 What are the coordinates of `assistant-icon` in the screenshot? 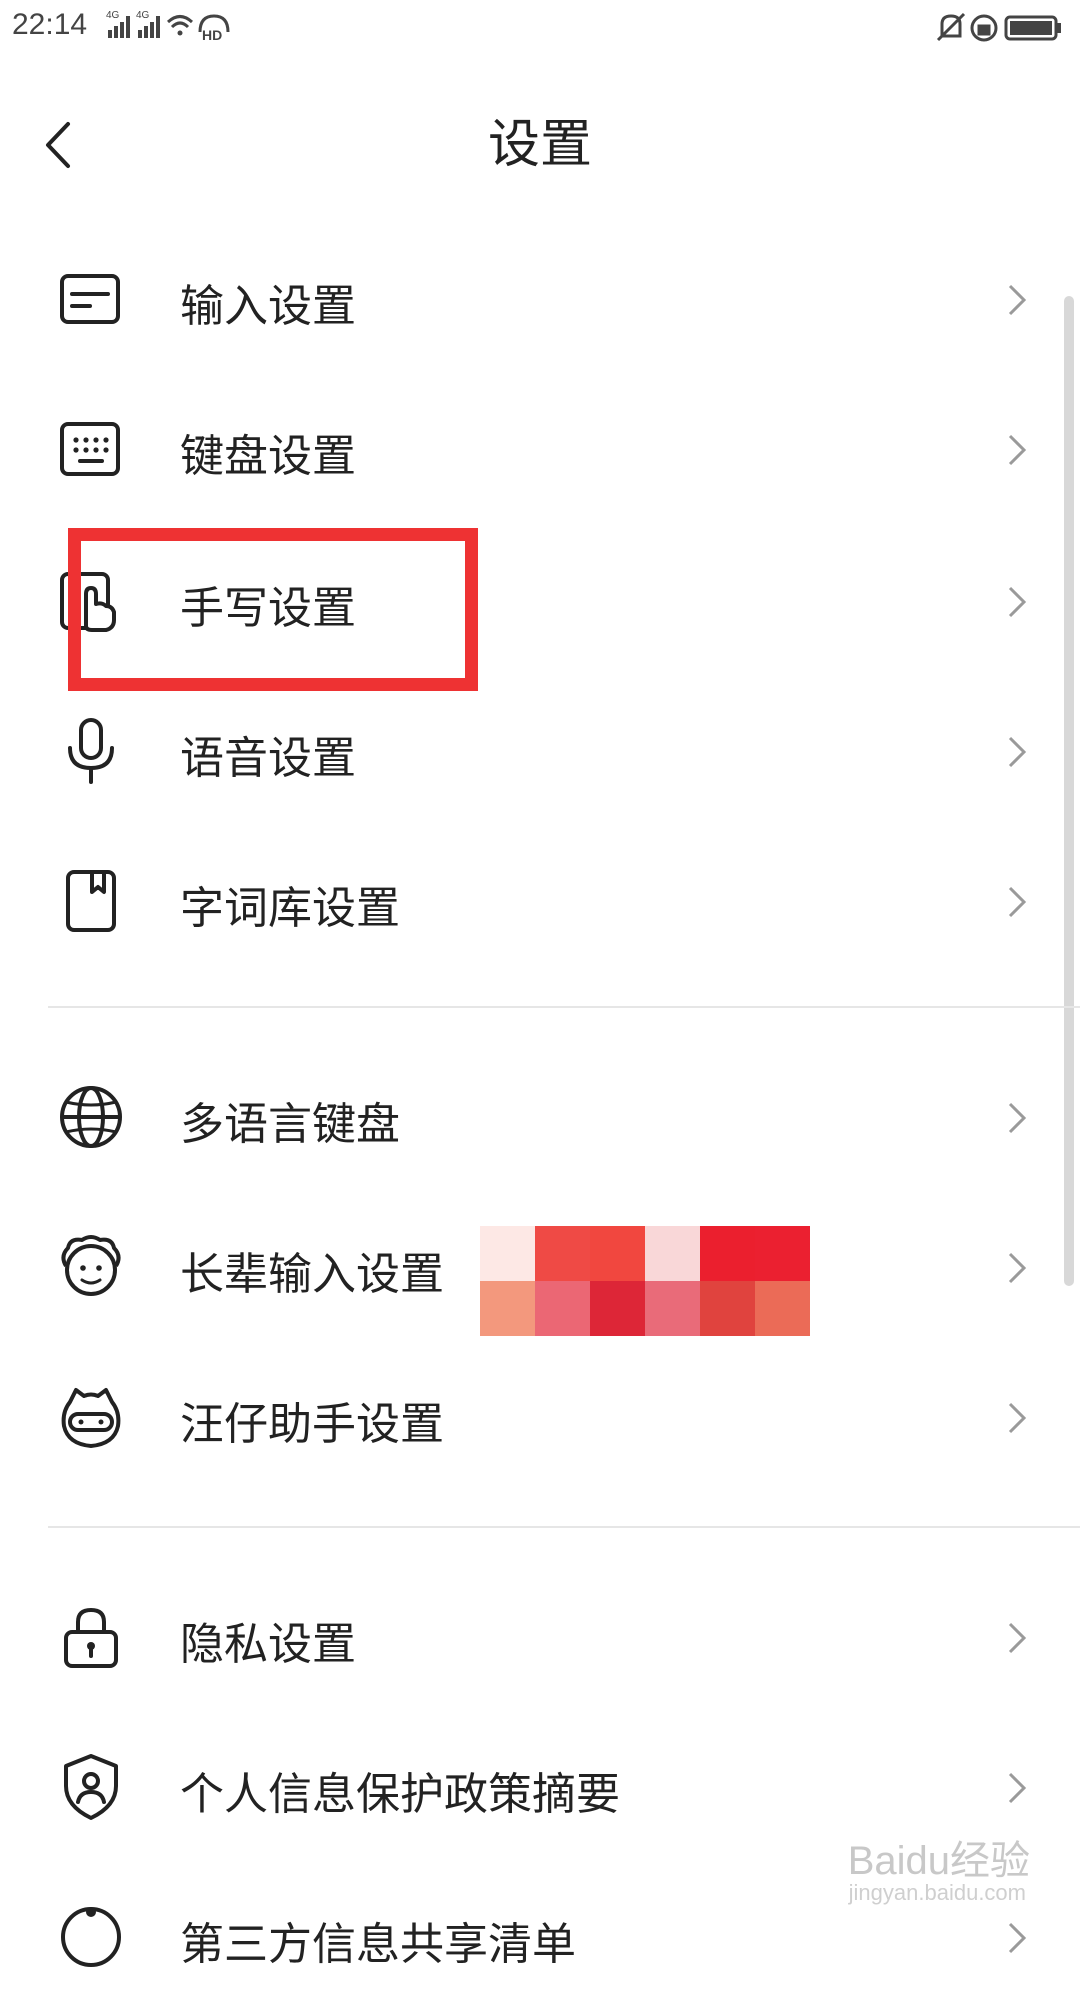 It's located at (91, 1418).